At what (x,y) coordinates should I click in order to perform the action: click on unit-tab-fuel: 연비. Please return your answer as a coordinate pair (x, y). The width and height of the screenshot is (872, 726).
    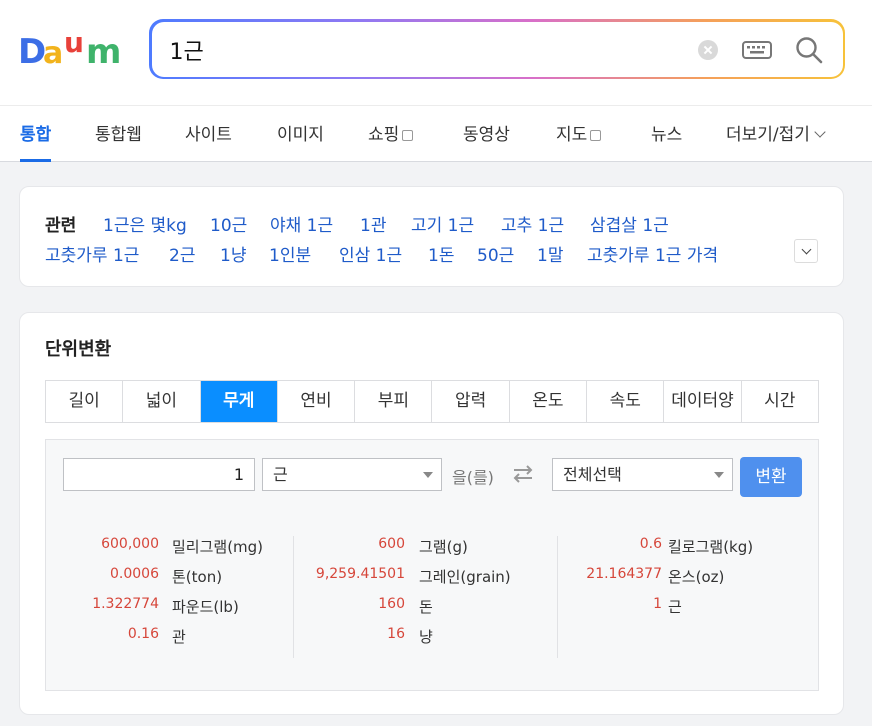
    Looking at the image, I should click on (316, 401).